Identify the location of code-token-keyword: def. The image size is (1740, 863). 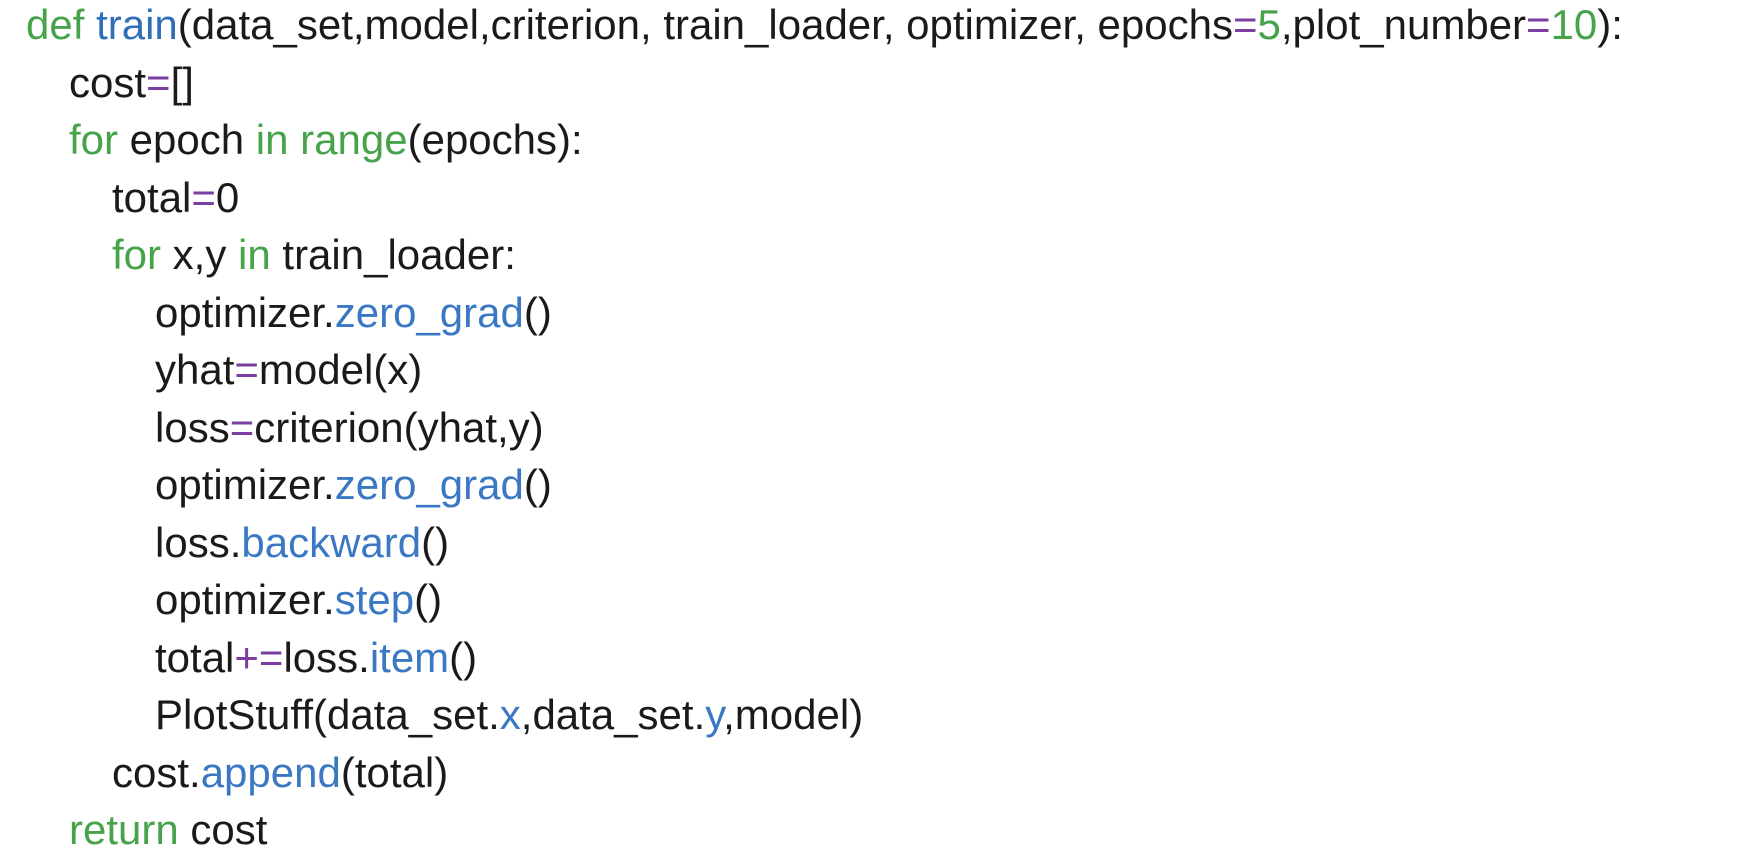
(55, 24).